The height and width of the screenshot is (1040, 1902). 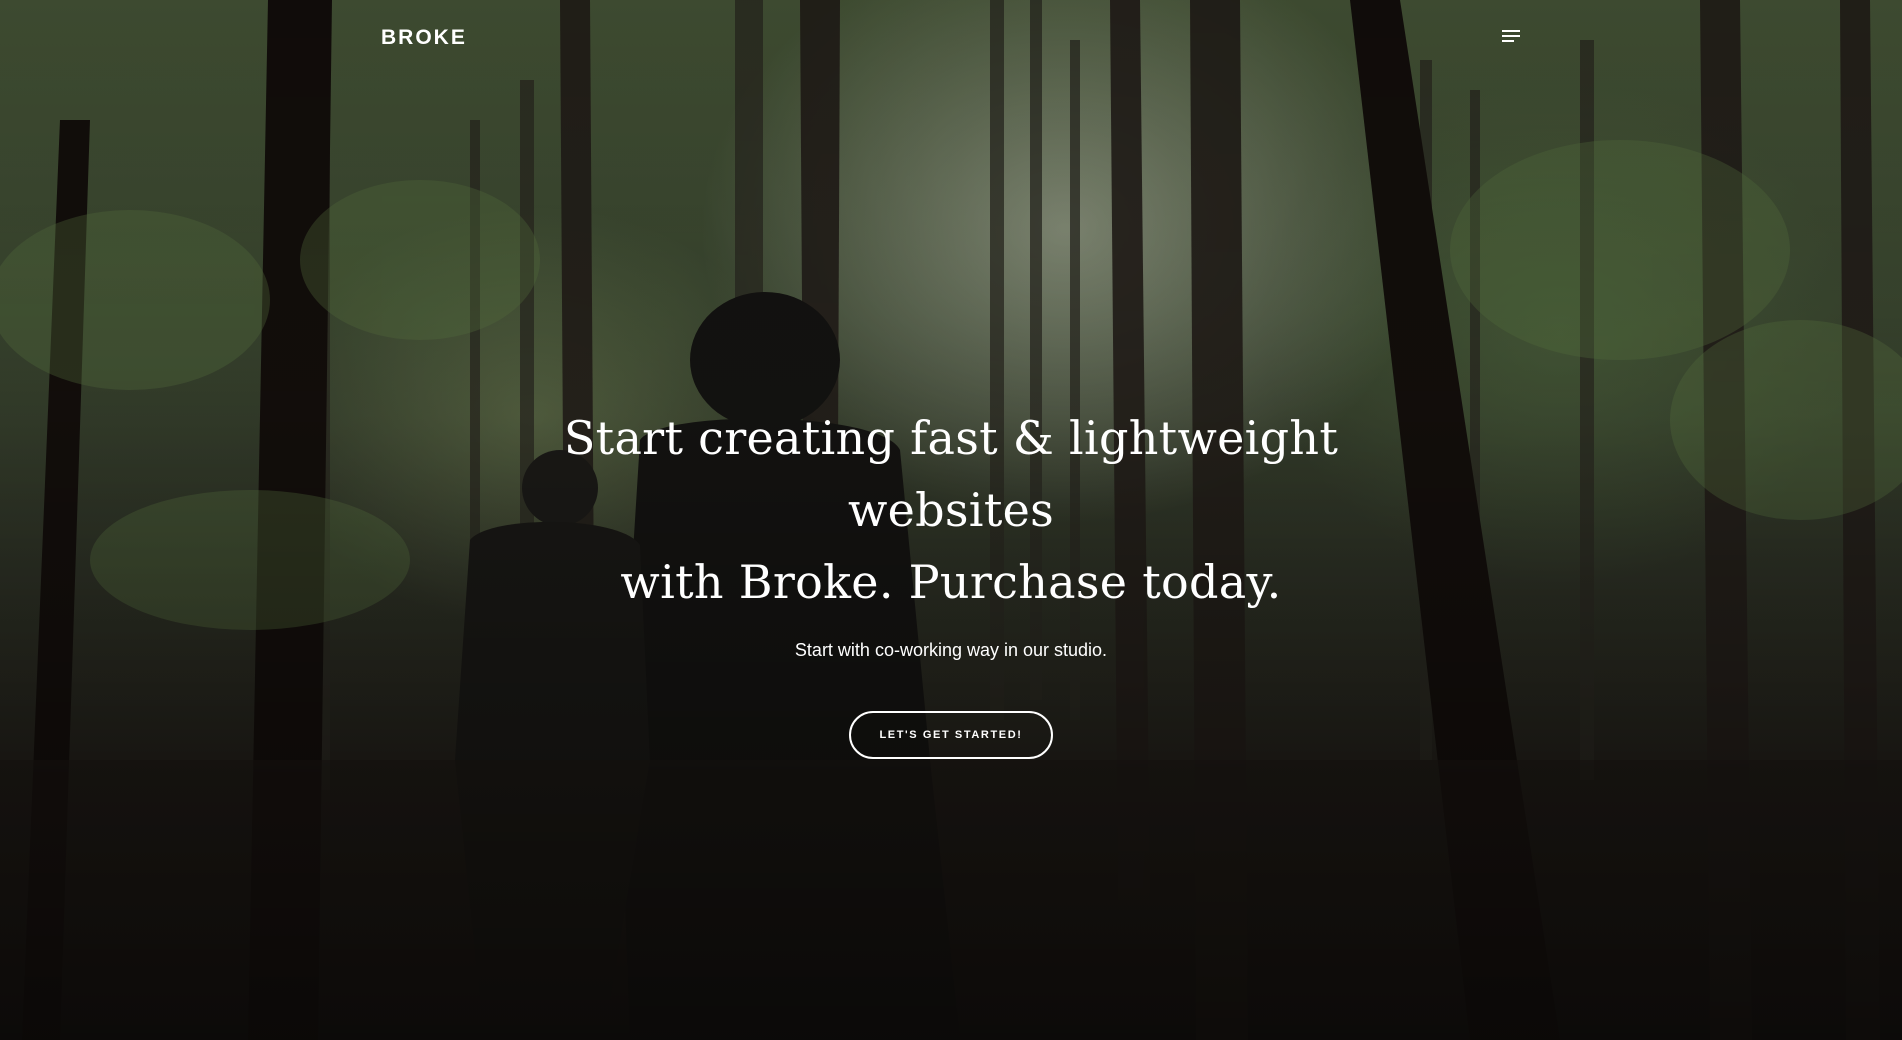 I want to click on hero-subtitle: Start with co-working way in our studio., so click(x=951, y=650).